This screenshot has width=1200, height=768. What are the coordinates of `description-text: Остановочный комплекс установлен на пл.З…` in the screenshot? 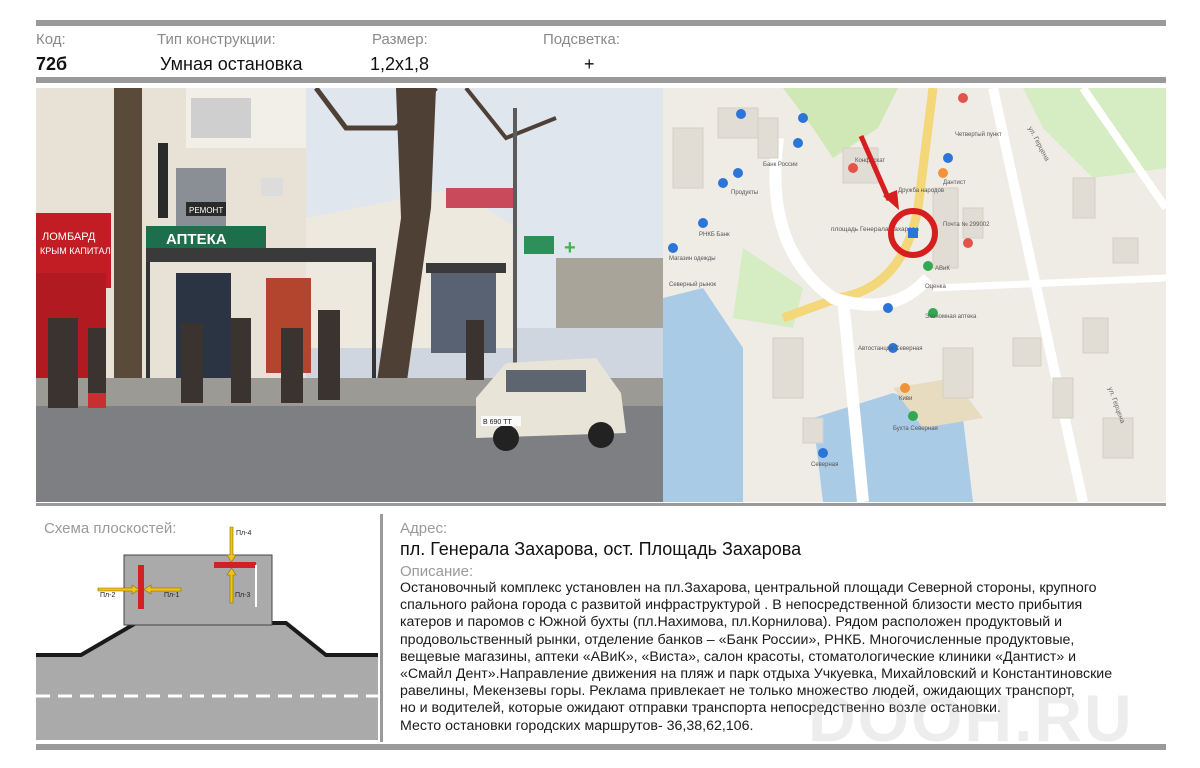 It's located at (756, 657).